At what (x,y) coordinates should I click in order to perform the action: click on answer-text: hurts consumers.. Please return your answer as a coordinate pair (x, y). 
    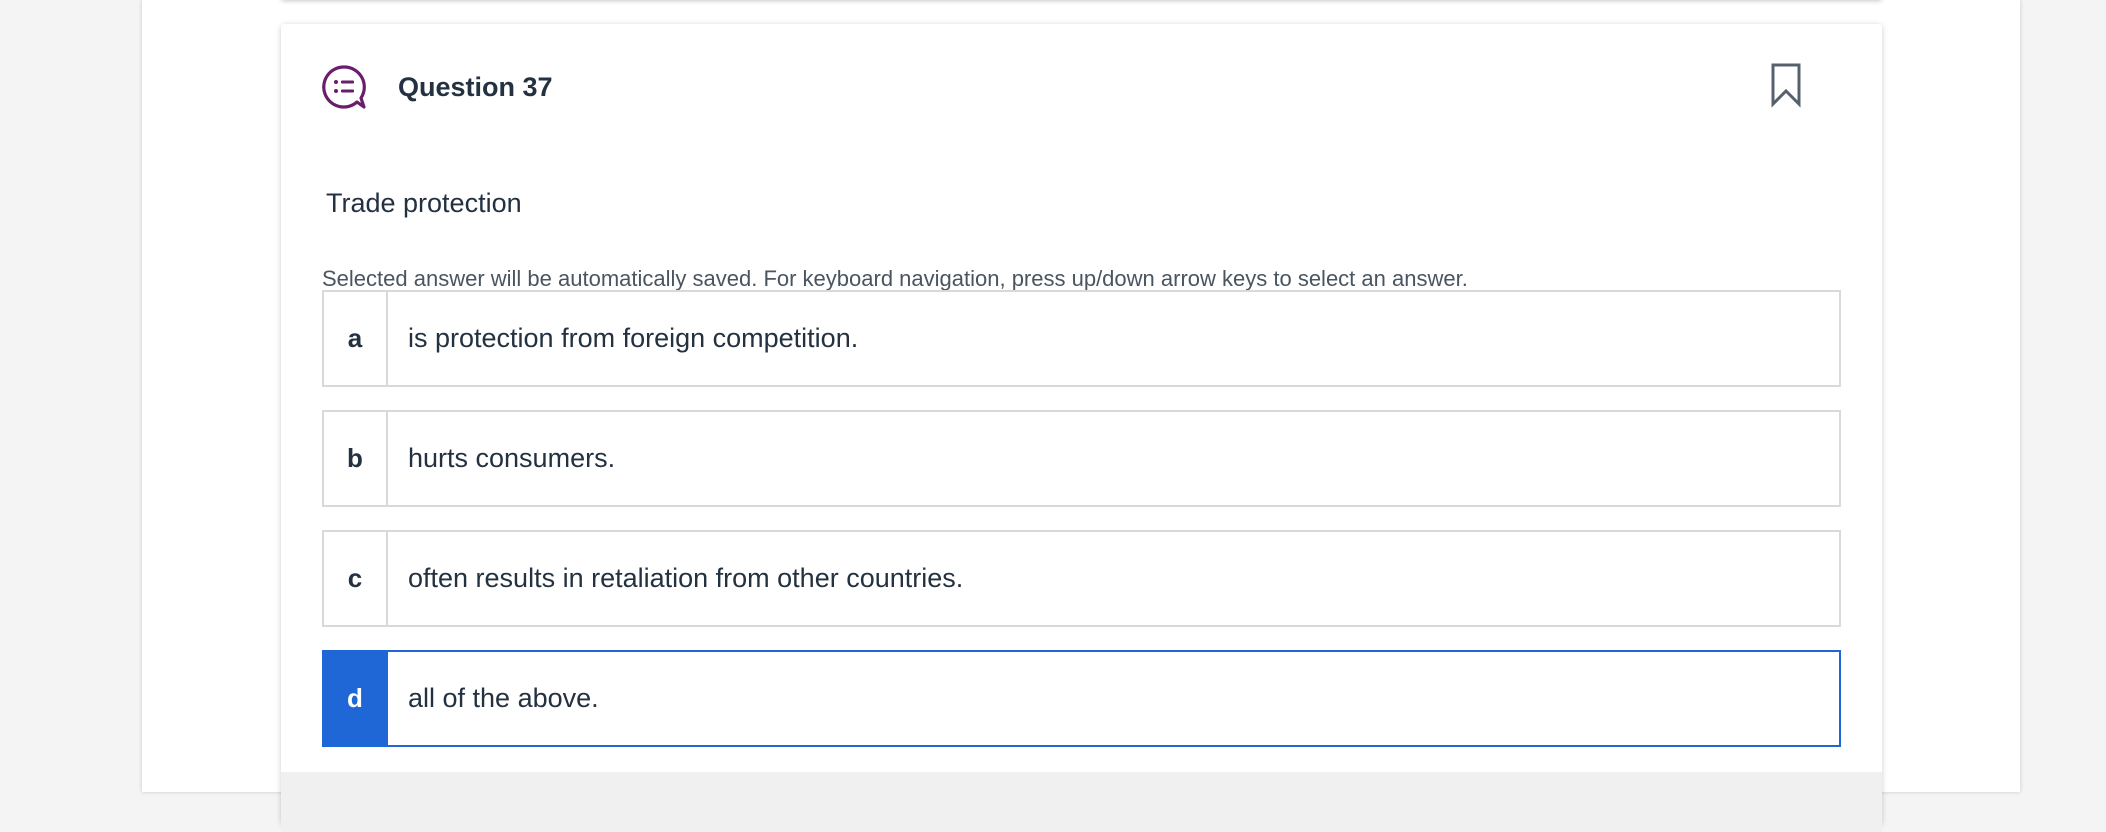
    Looking at the image, I should click on (512, 458).